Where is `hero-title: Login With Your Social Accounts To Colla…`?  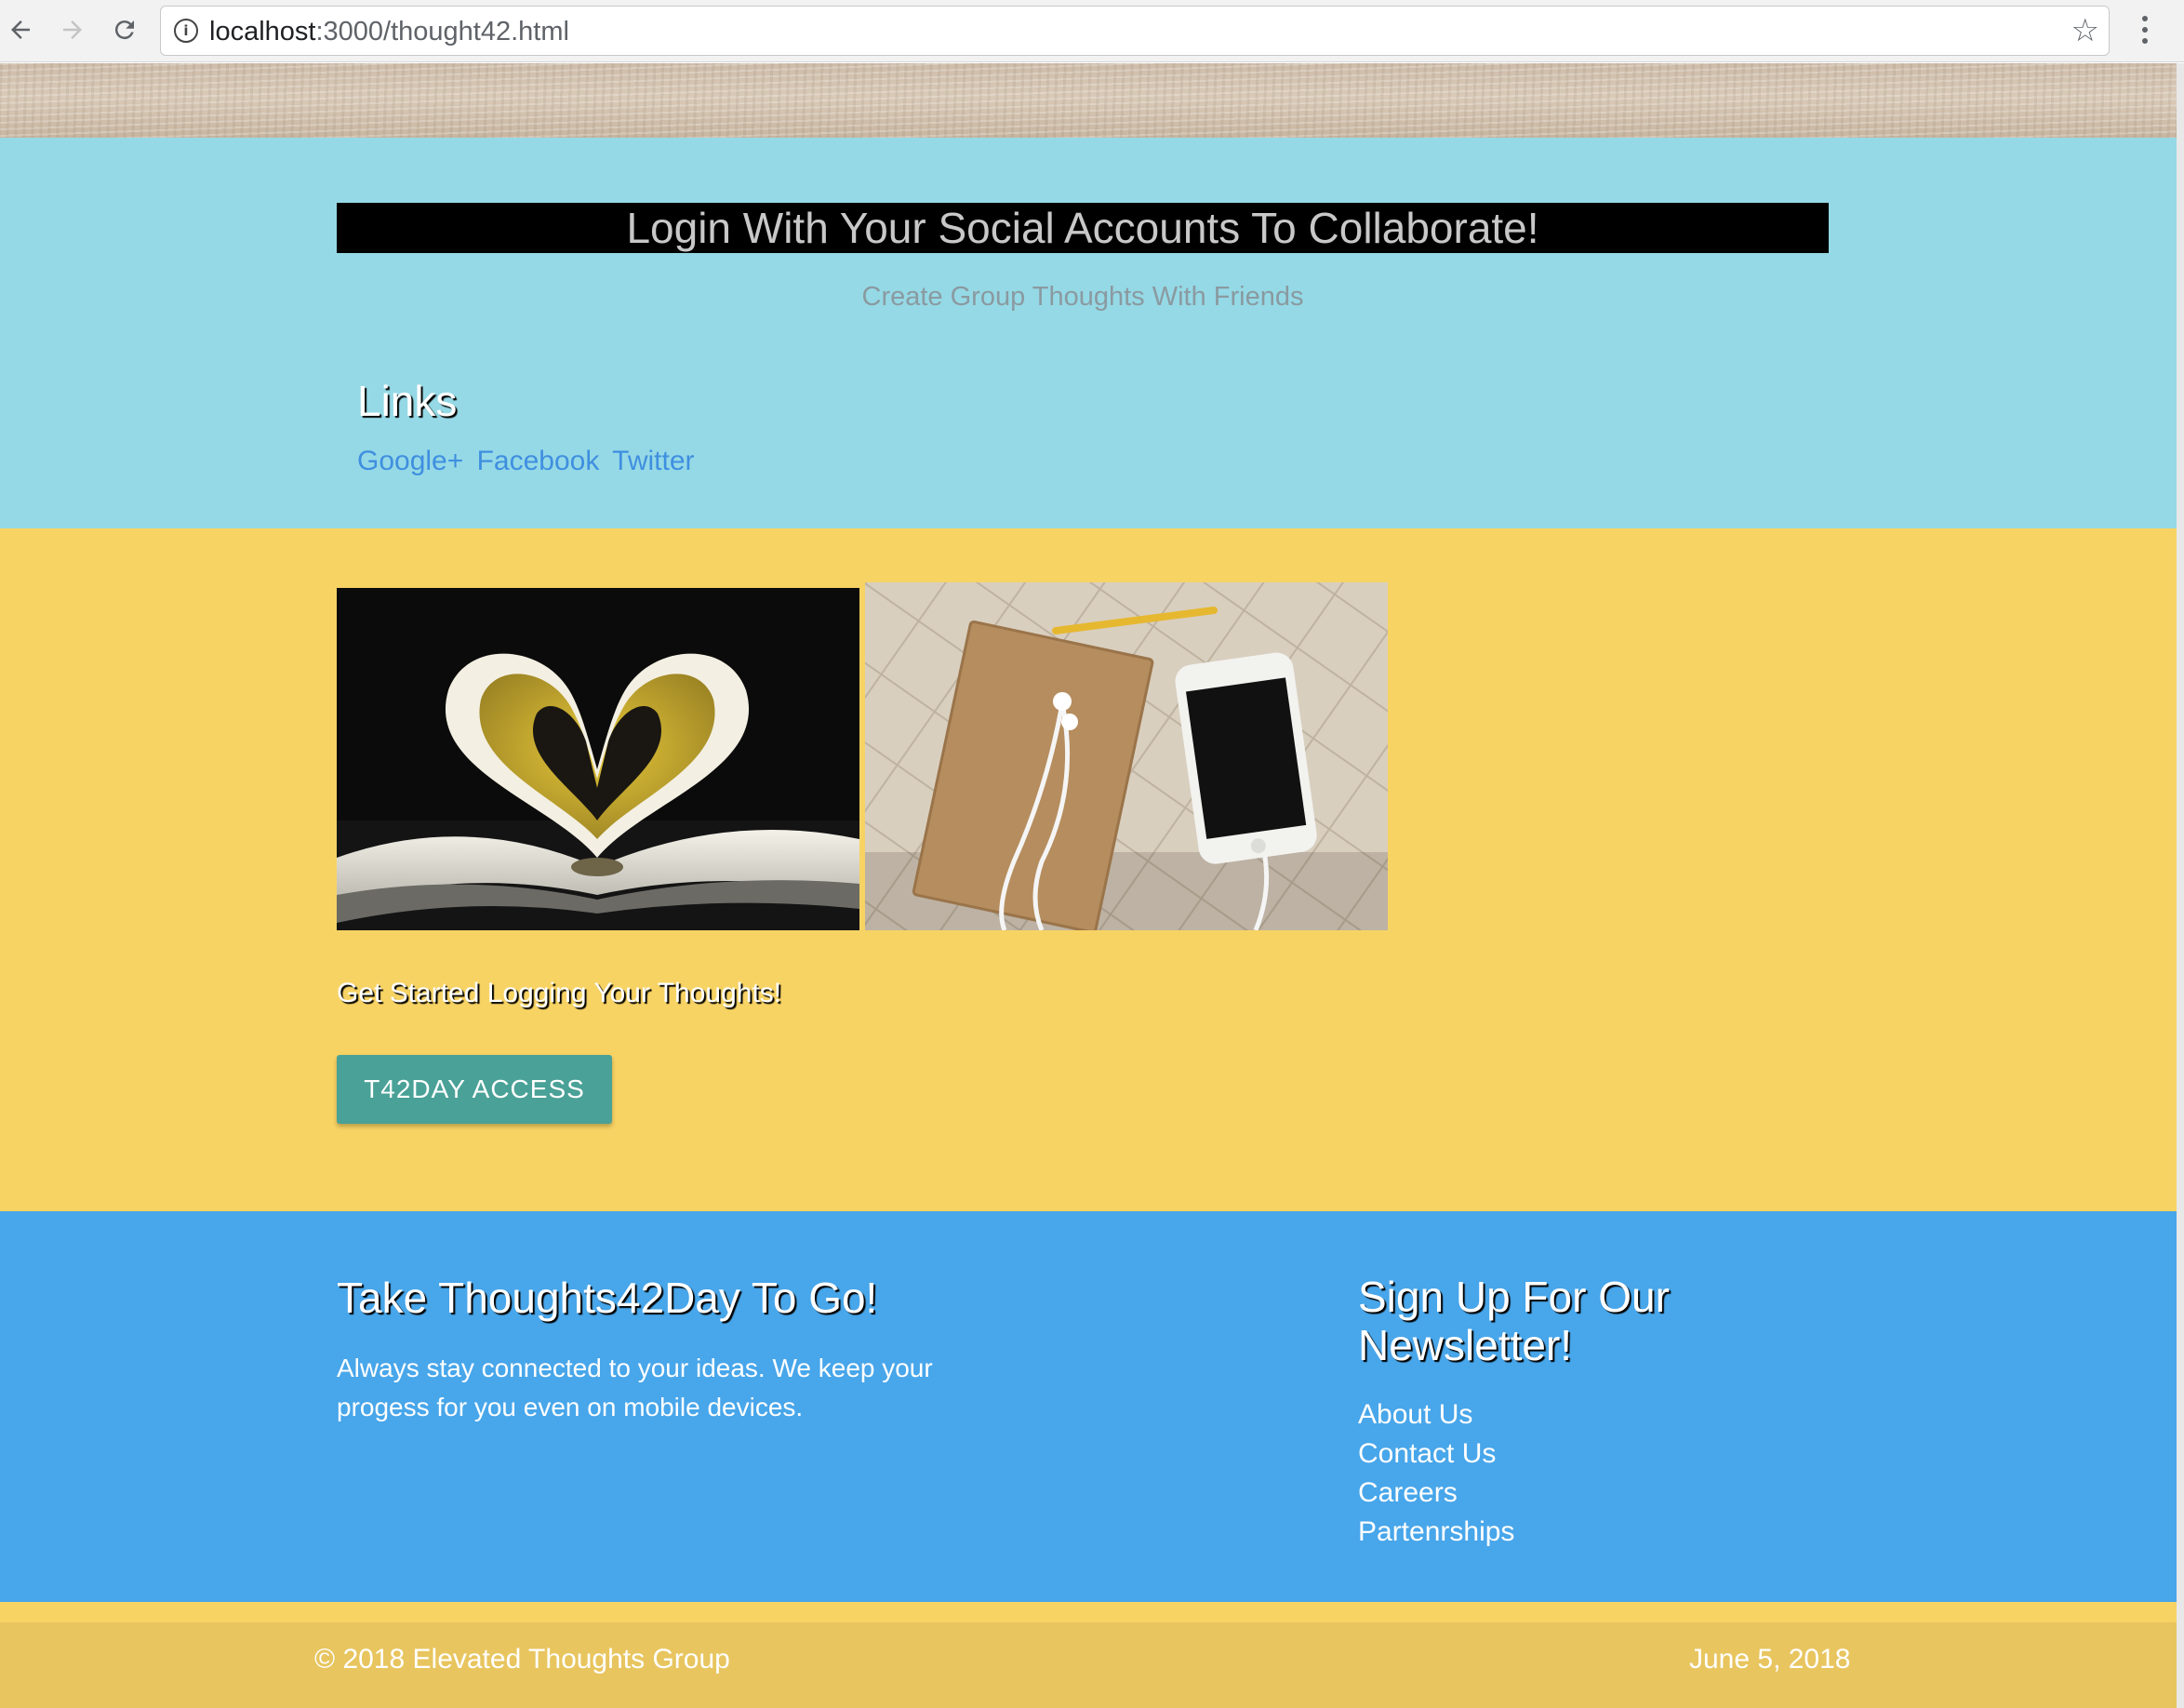 hero-title: Login With Your Social Accounts To Colla… is located at coordinates (1083, 228).